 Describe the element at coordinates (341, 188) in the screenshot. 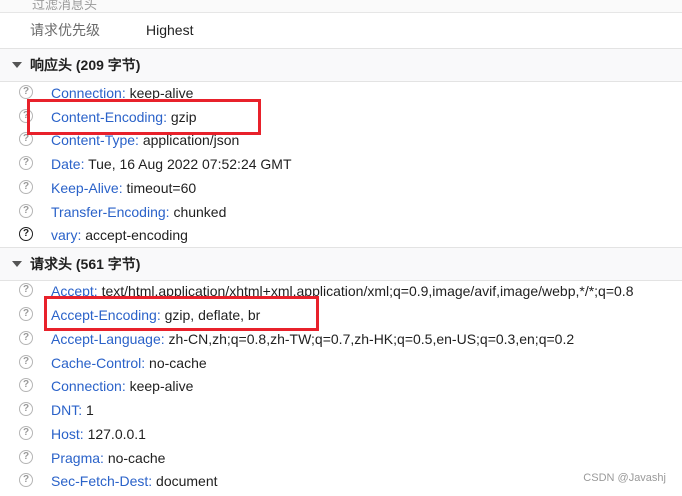

I see `header-row-keep-alive: ? Keep-Alive: timeout=60` at that location.